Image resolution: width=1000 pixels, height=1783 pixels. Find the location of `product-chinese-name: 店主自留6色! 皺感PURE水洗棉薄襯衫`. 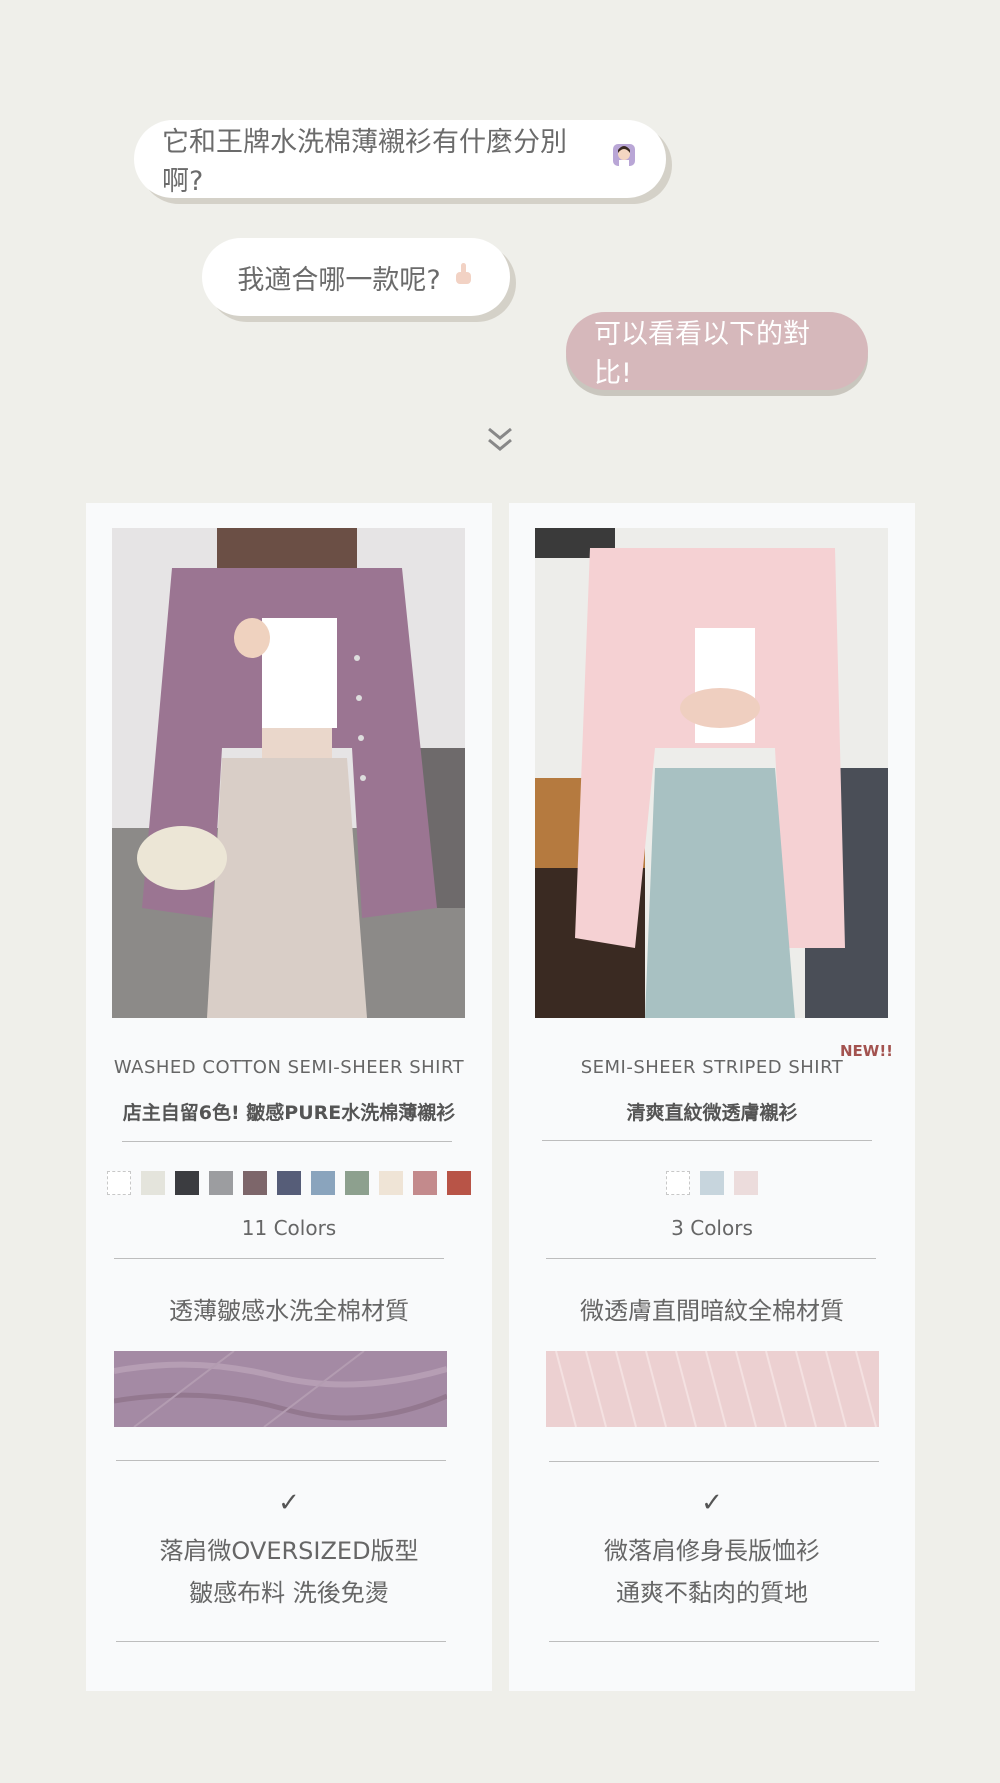

product-chinese-name: 店主自留6色! 皺感PURE水洗棉薄襯衫 is located at coordinates (289, 1111).